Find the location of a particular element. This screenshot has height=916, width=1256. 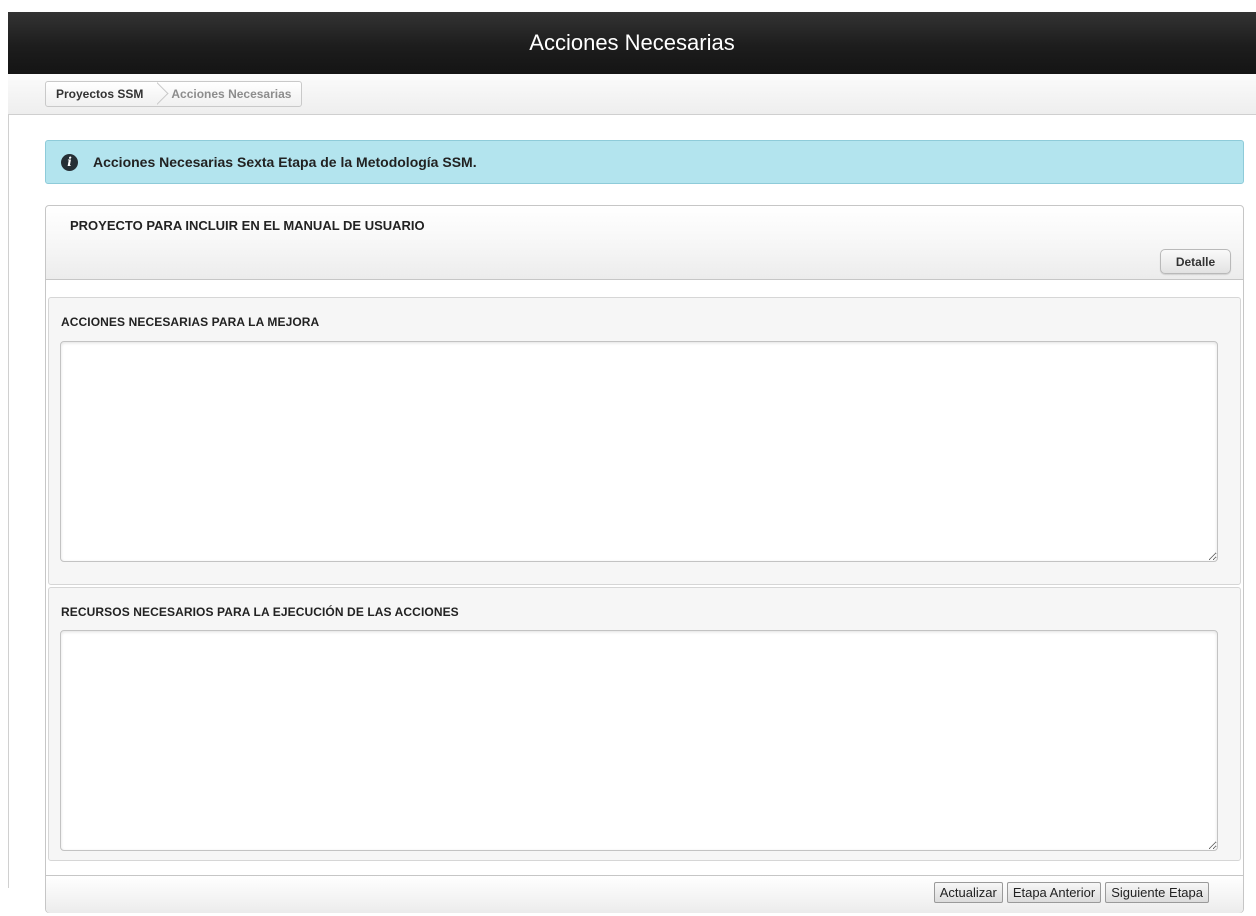

acciones-label: ACCIONES NECESARIAS PARA LA MEJORA is located at coordinates (190, 322).